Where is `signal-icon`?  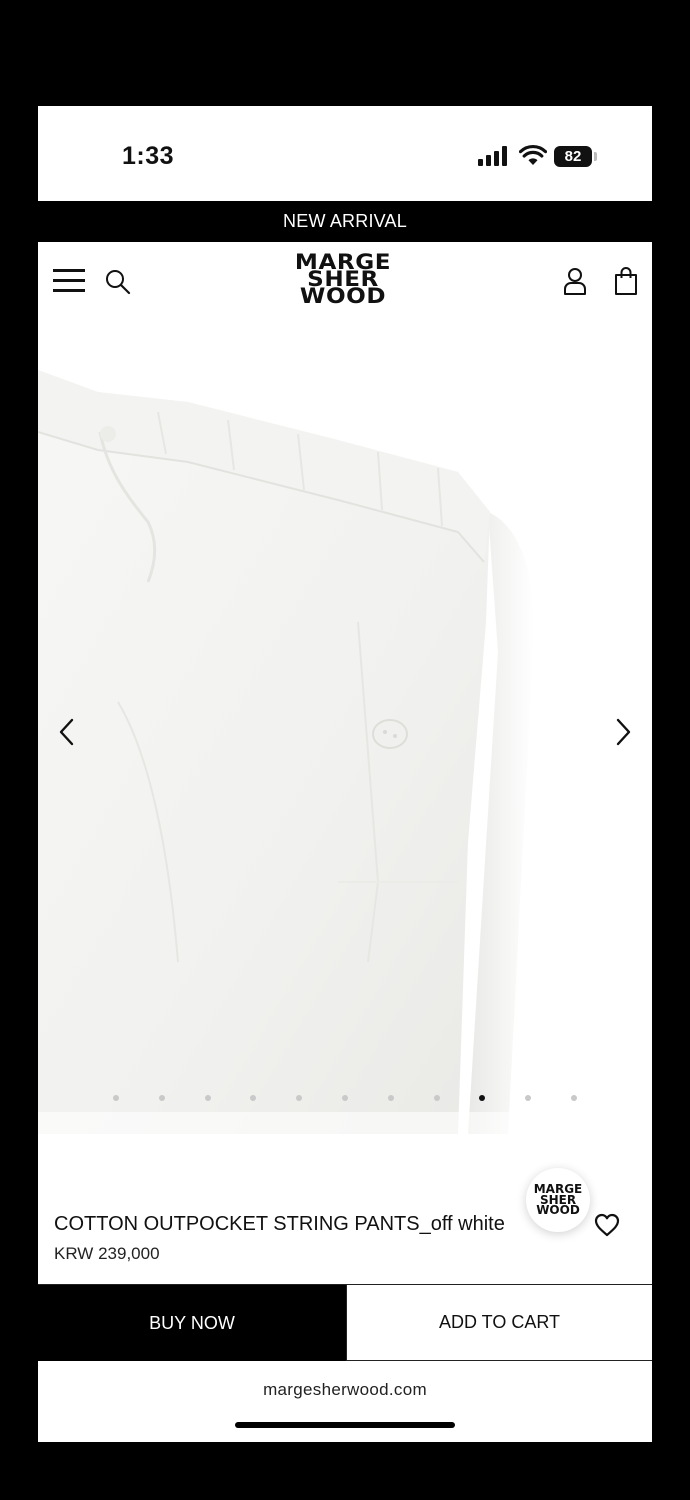 signal-icon is located at coordinates (493, 156).